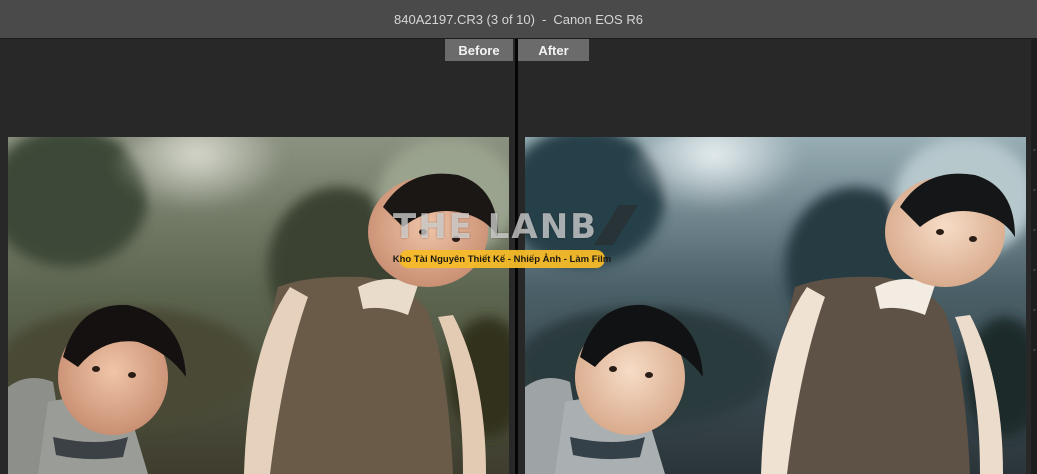 The image size is (1037, 474). Describe the element at coordinates (479, 50) in the screenshot. I see `before-label-button: Before` at that location.